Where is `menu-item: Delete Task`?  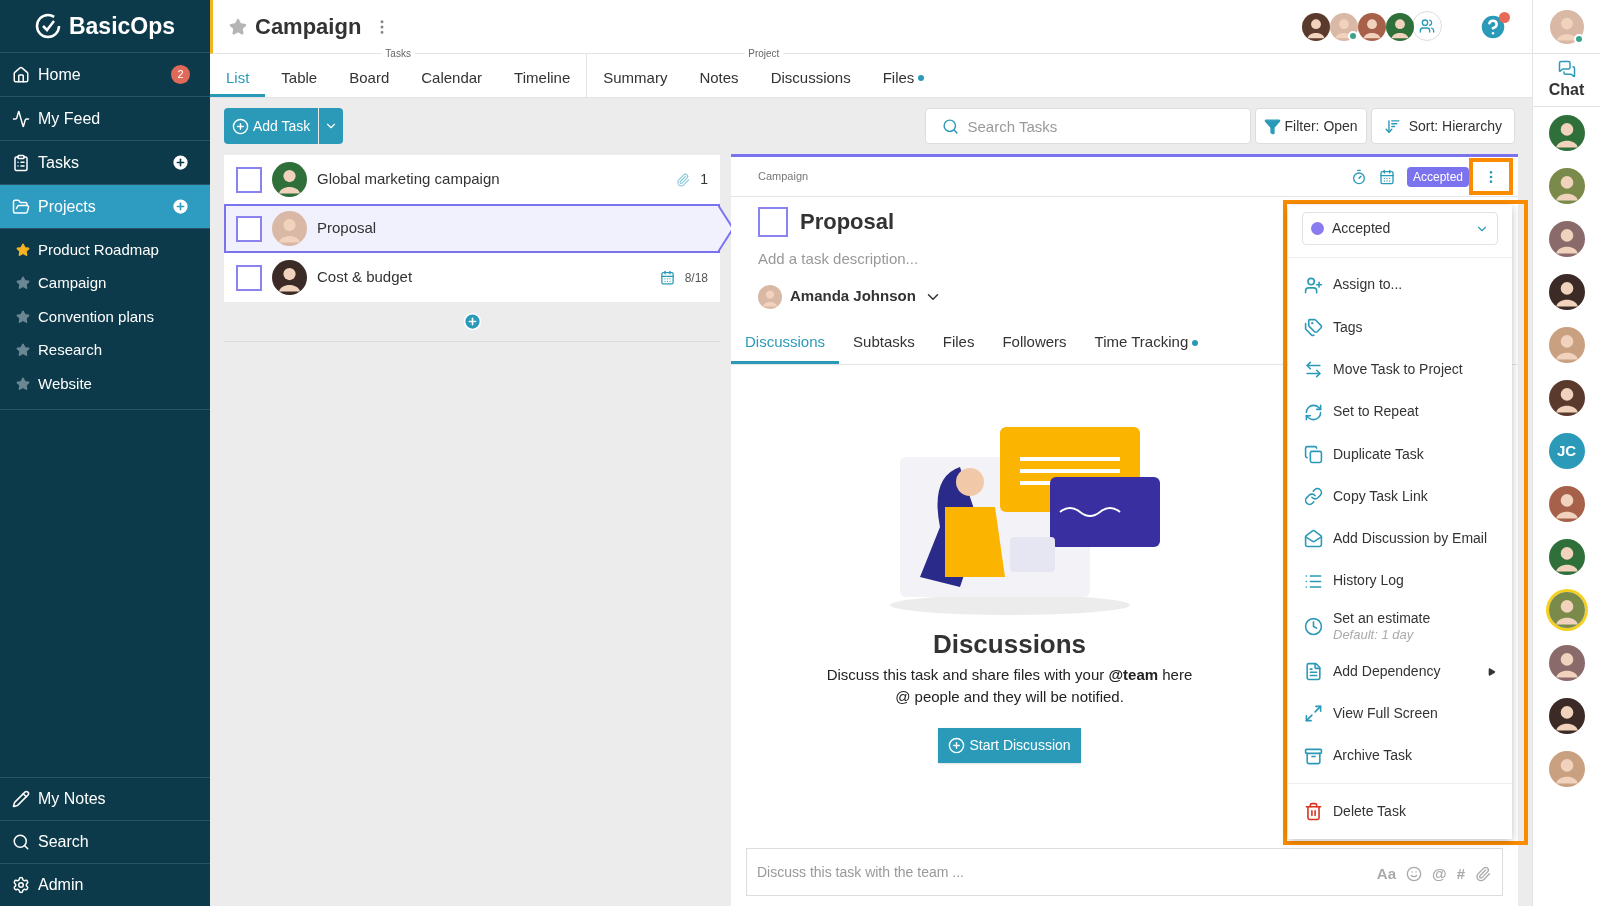
menu-item: Delete Task is located at coordinates (1400, 811).